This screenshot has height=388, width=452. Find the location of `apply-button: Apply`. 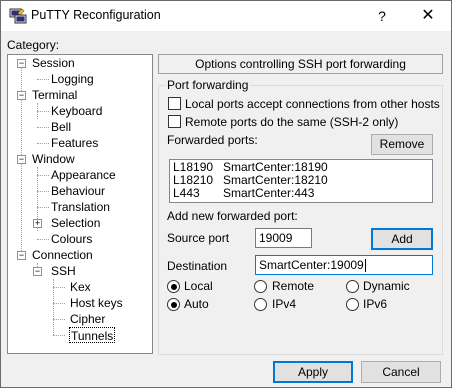

apply-button: Apply is located at coordinates (313, 372).